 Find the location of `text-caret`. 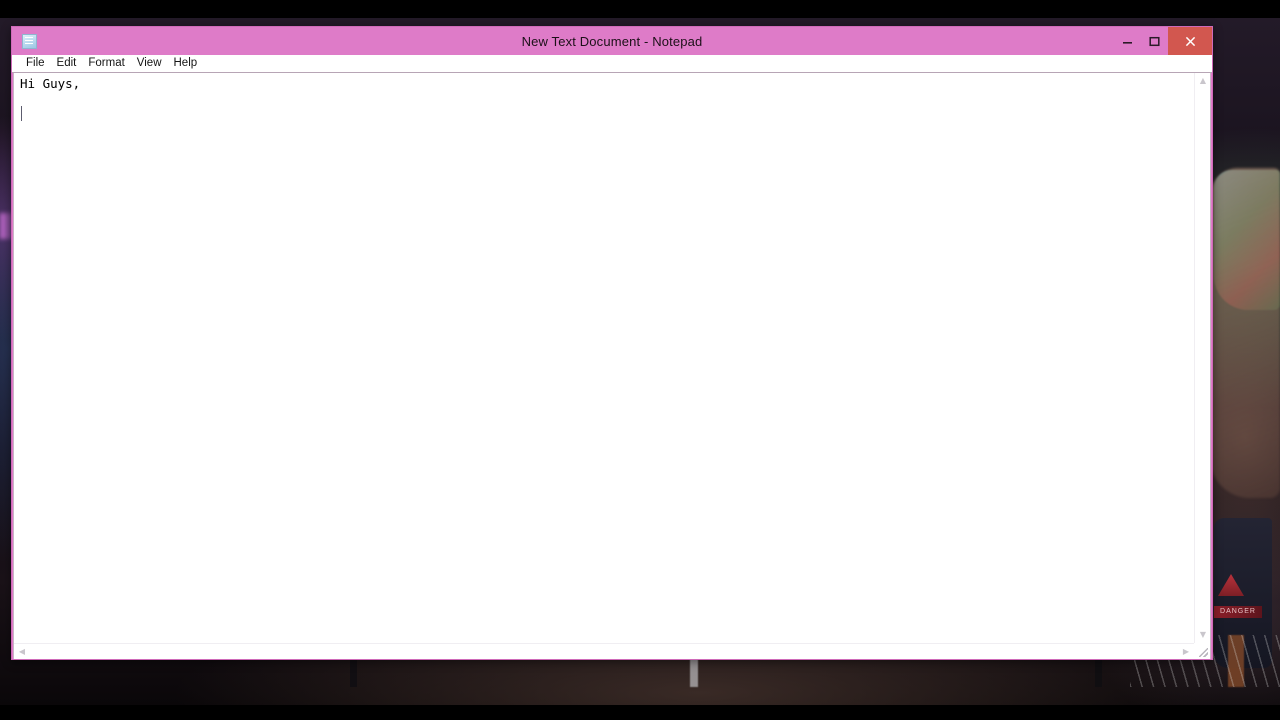

text-caret is located at coordinates (21, 113).